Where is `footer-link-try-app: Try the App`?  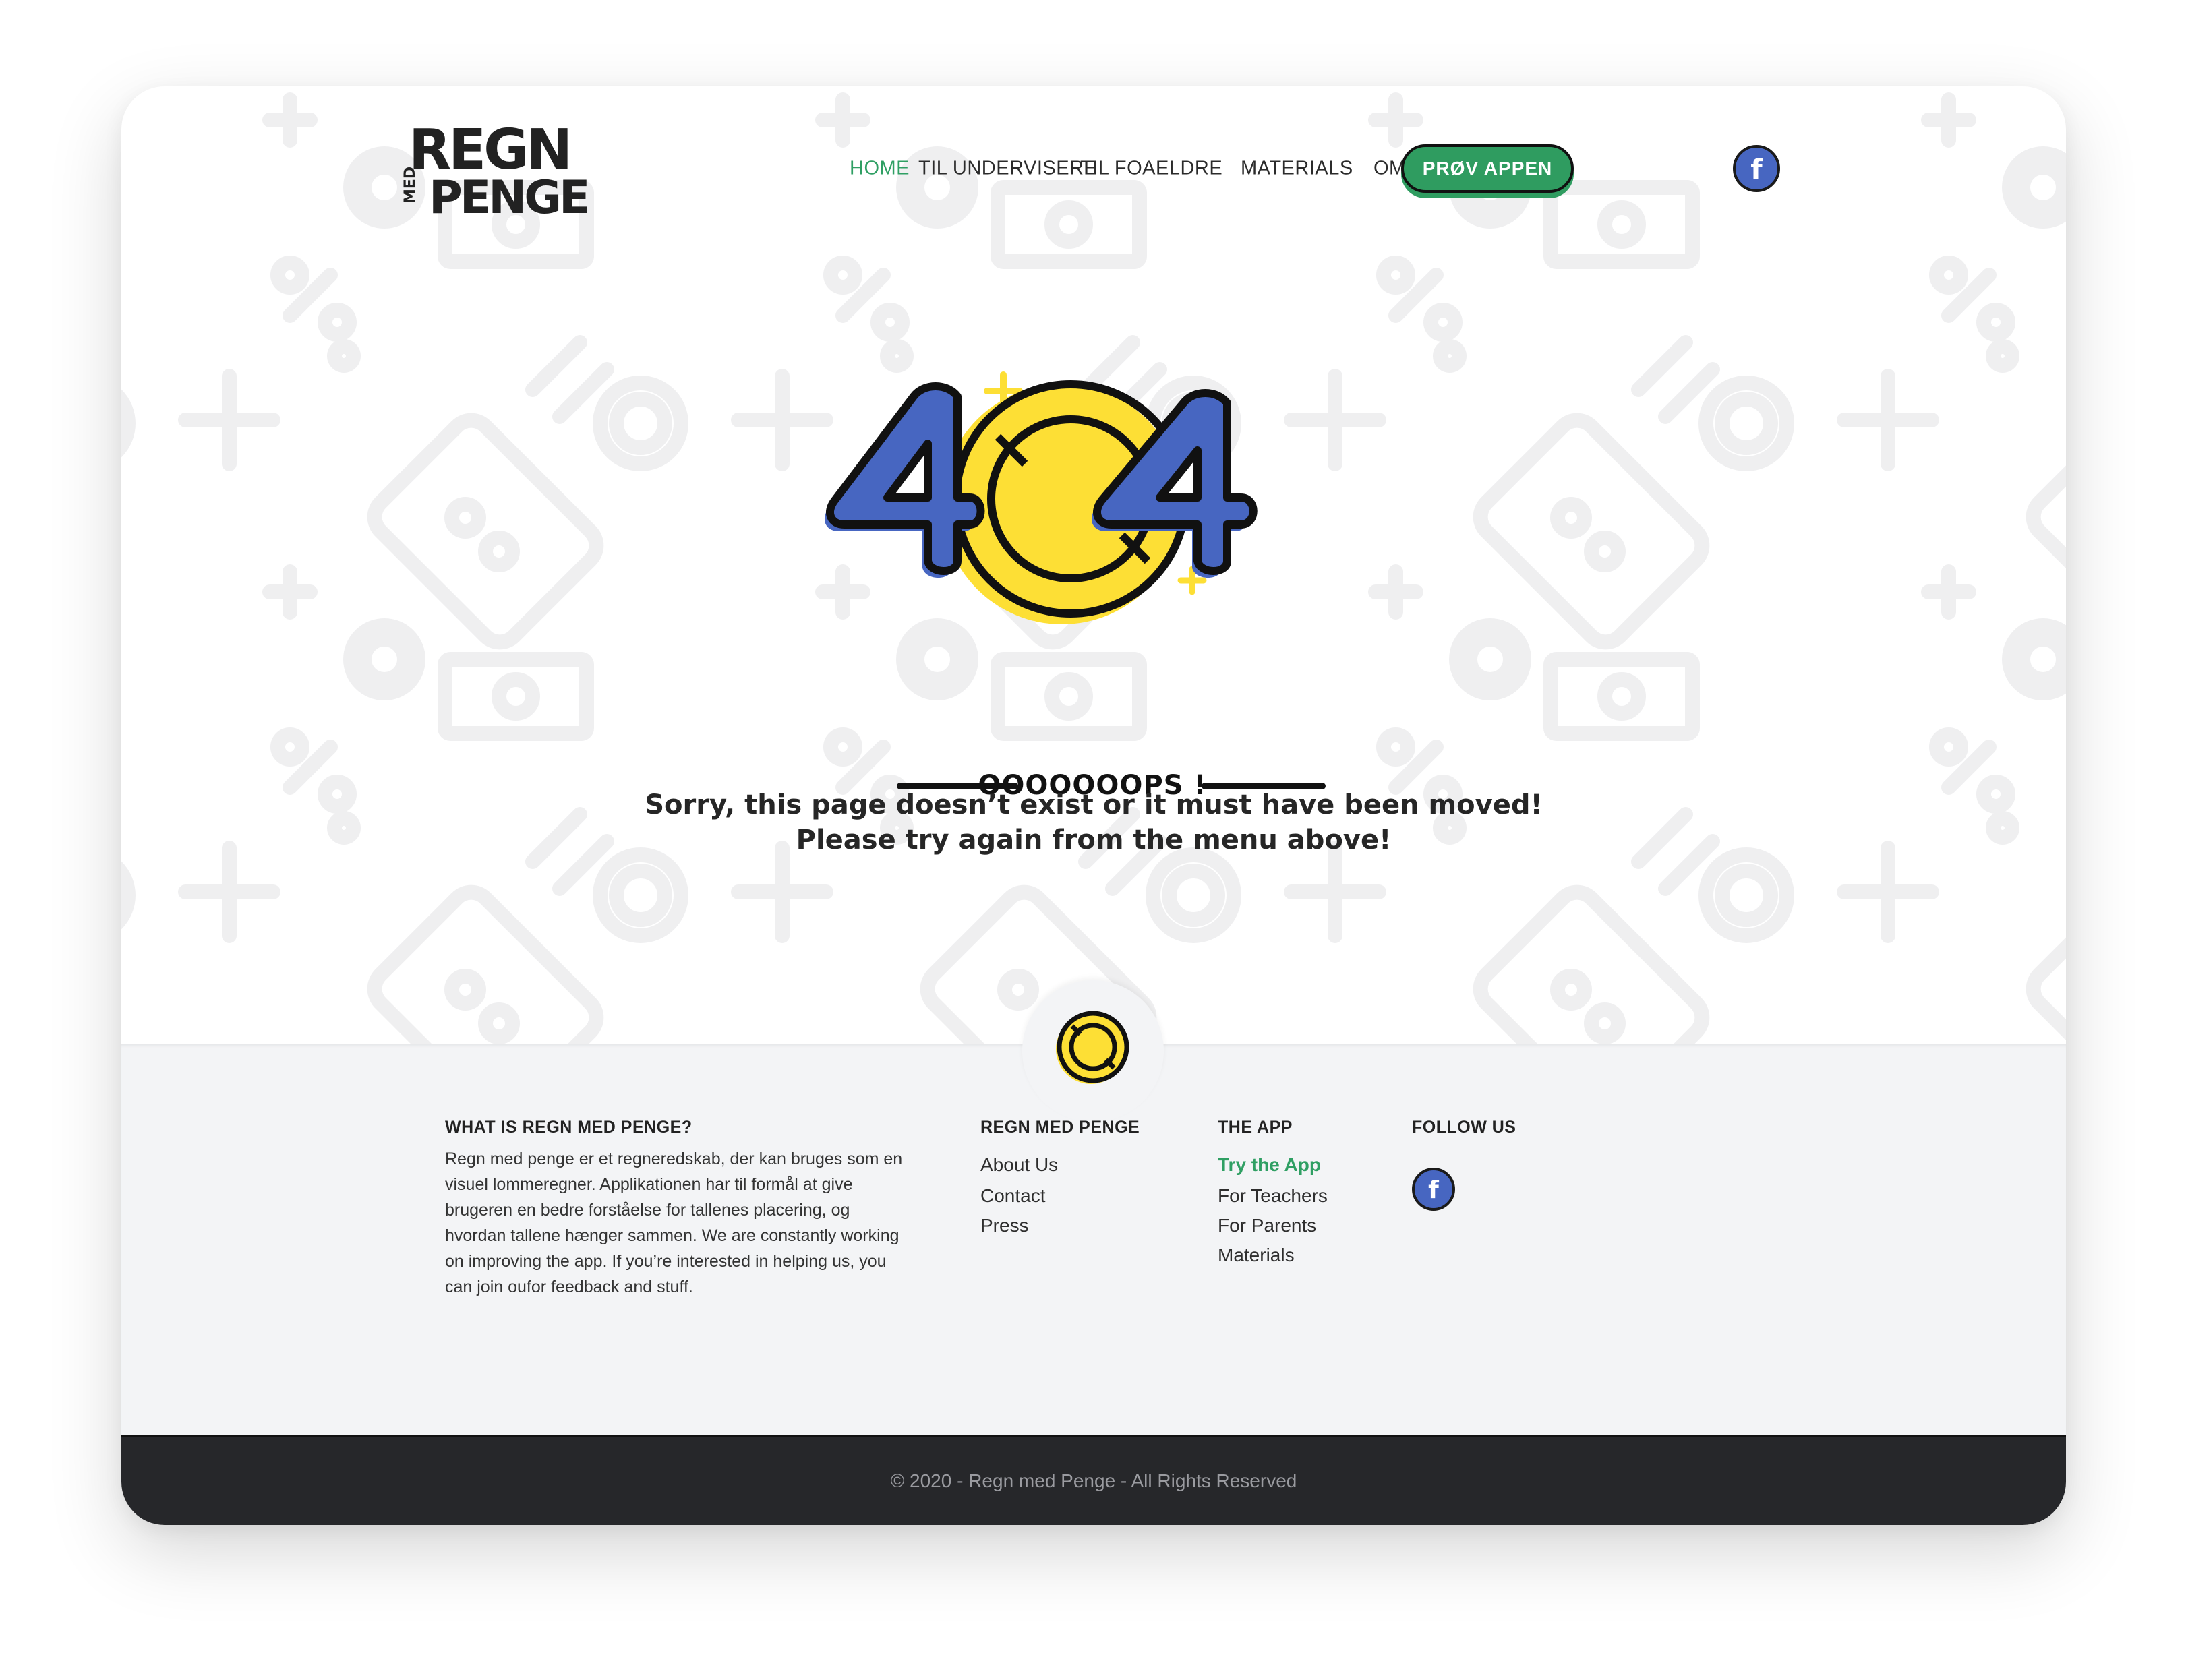
footer-link-try-app: Try the App is located at coordinates (1269, 1165).